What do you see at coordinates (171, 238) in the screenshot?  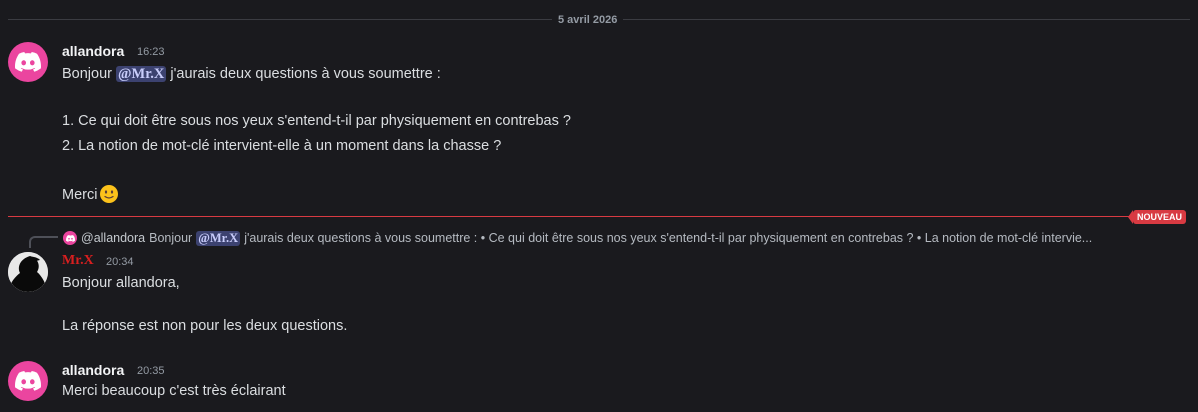 I see `reply-text: Bonjour` at bounding box center [171, 238].